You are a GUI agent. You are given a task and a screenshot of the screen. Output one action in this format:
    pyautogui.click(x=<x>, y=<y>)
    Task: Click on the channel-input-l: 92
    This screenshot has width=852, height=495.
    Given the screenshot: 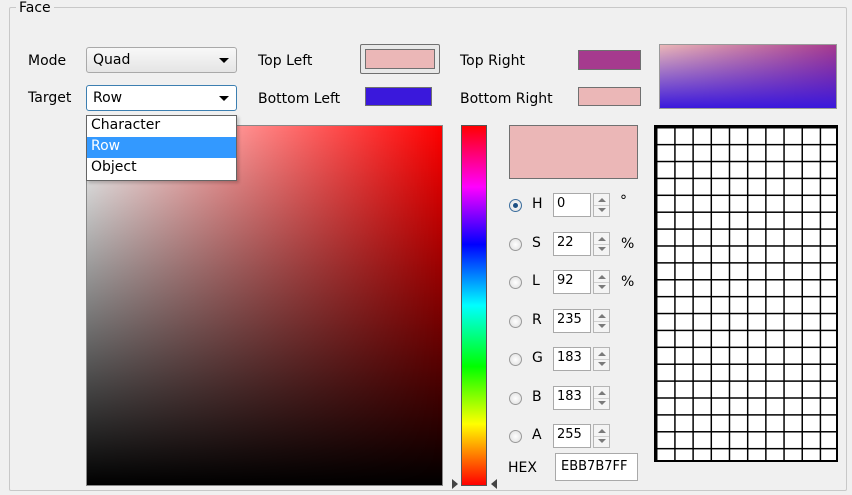 What is the action you would take?
    pyautogui.click(x=572, y=282)
    